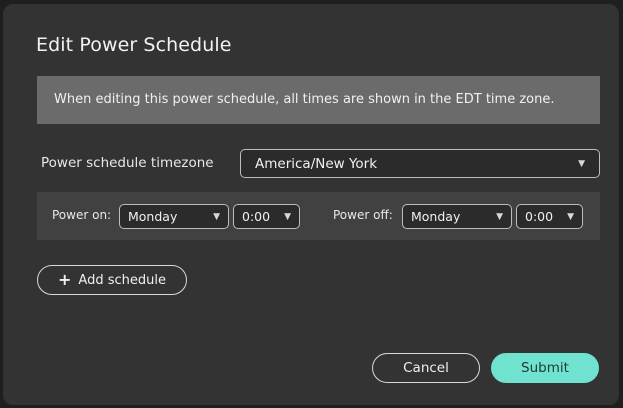 The image size is (623, 408). What do you see at coordinates (256, 216) in the screenshot?
I see `power-on-time-value: 0:00` at bounding box center [256, 216].